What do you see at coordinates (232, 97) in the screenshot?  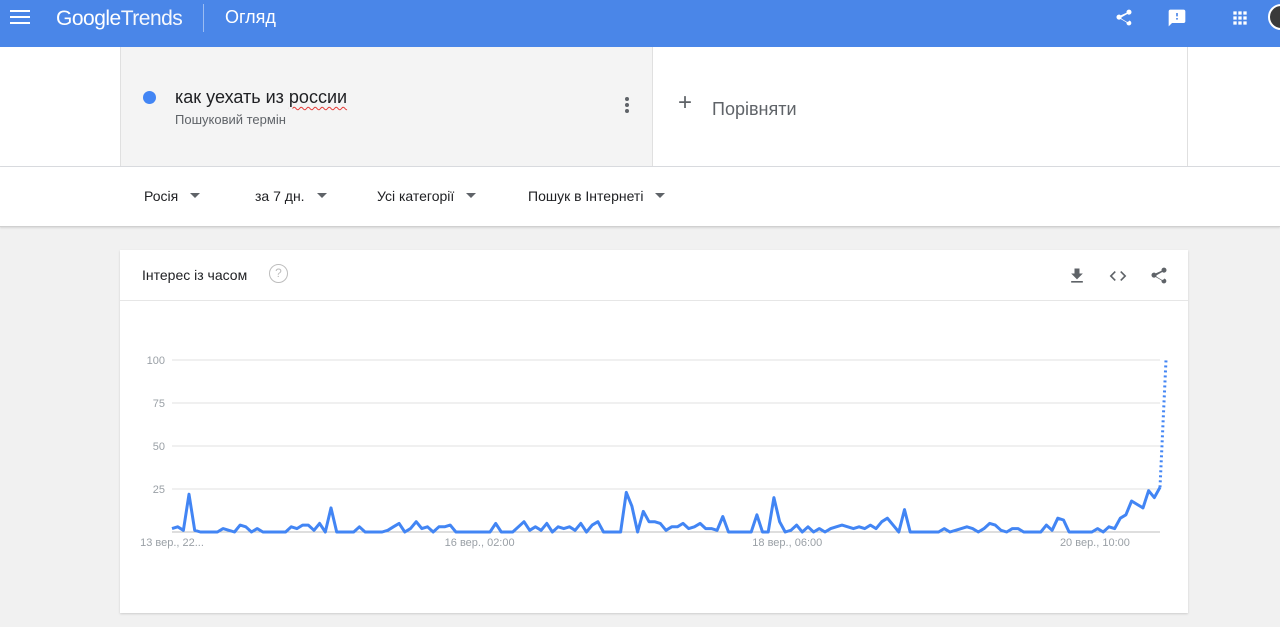 I see `term-text-part: как уехать из` at bounding box center [232, 97].